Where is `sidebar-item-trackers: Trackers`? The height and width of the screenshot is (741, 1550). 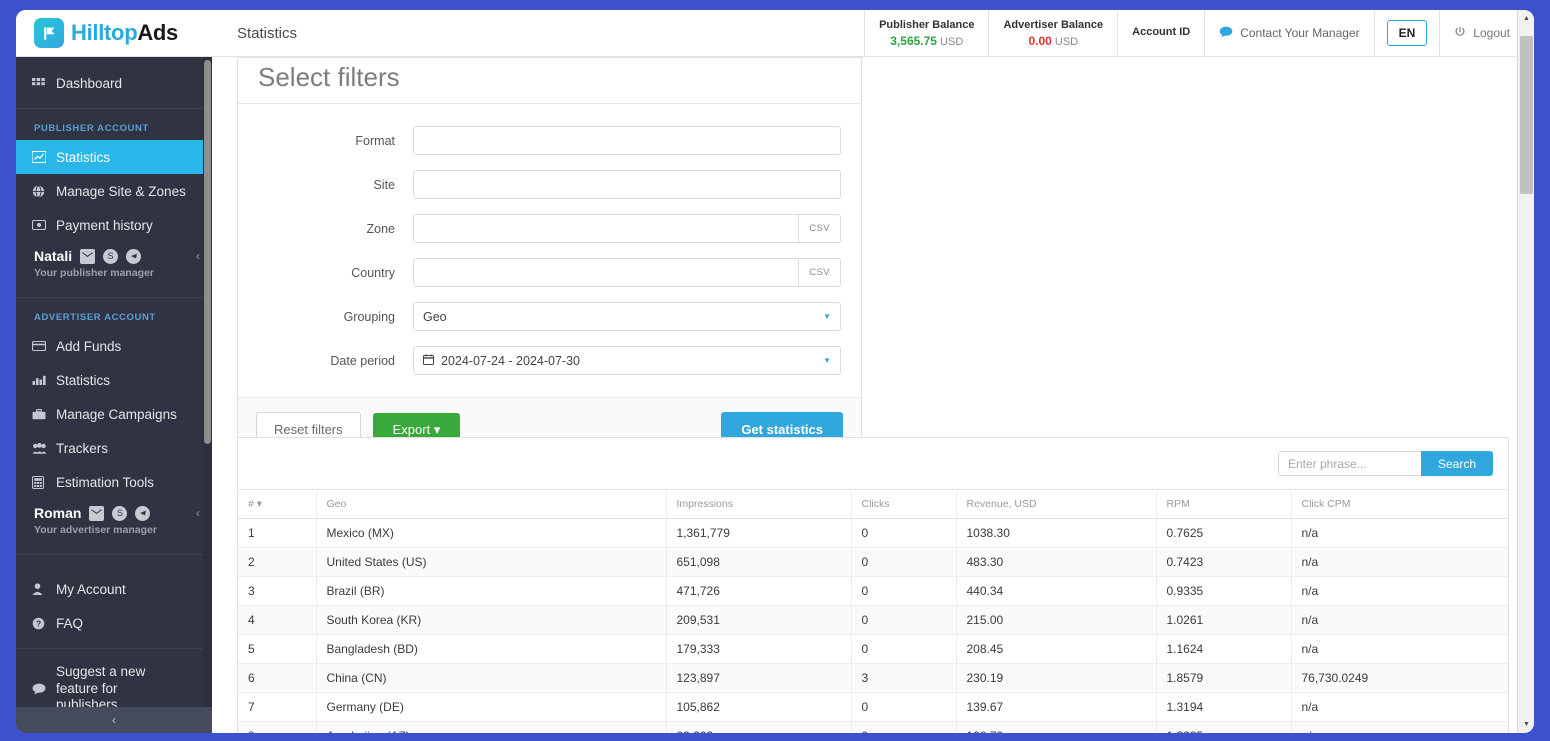
sidebar-item-trackers: Trackers is located at coordinates (114, 448).